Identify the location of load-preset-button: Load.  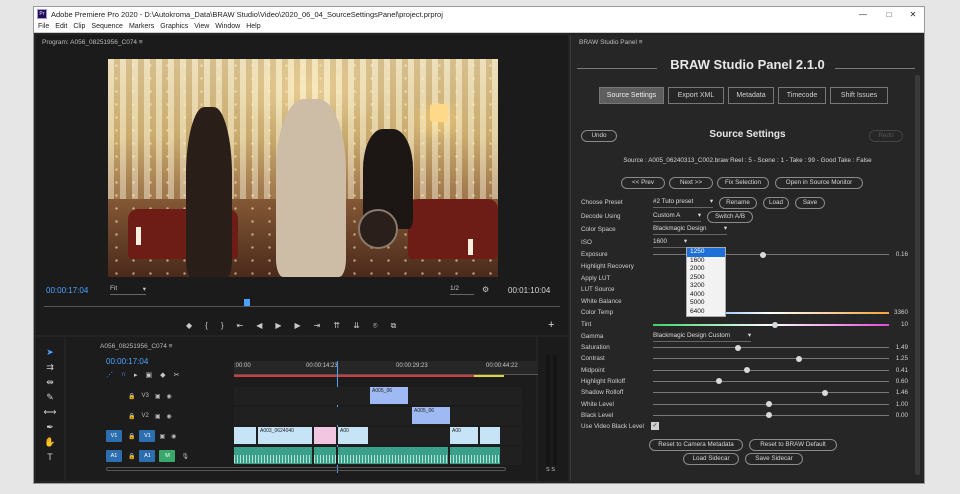
(776, 203).